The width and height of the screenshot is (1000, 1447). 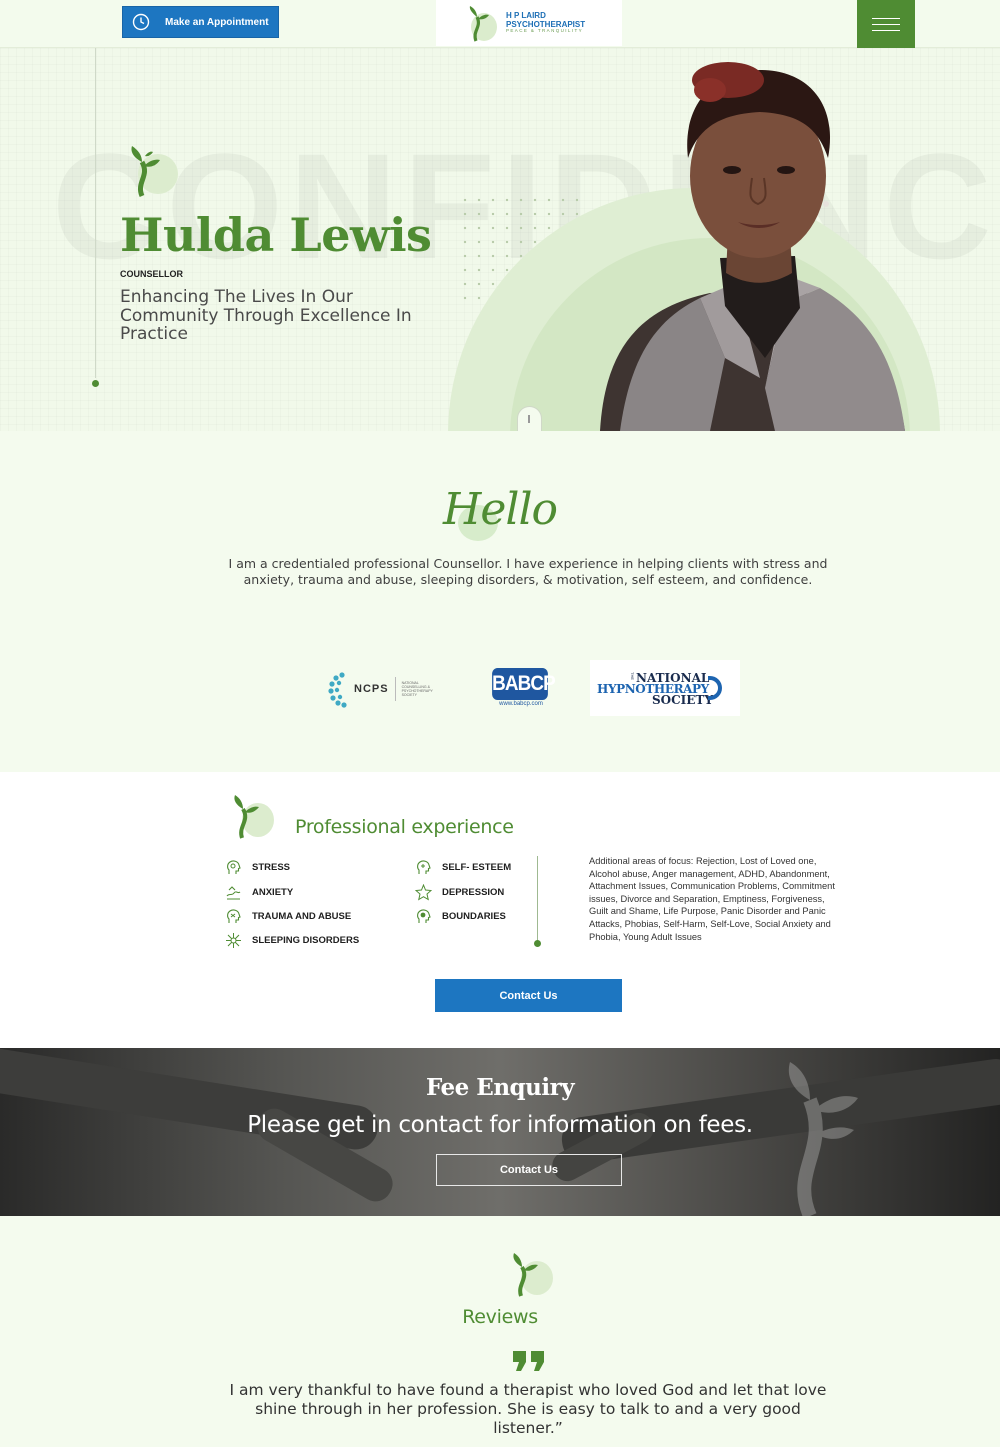 I want to click on quote-mark-icon, so click(x=528, y=1361).